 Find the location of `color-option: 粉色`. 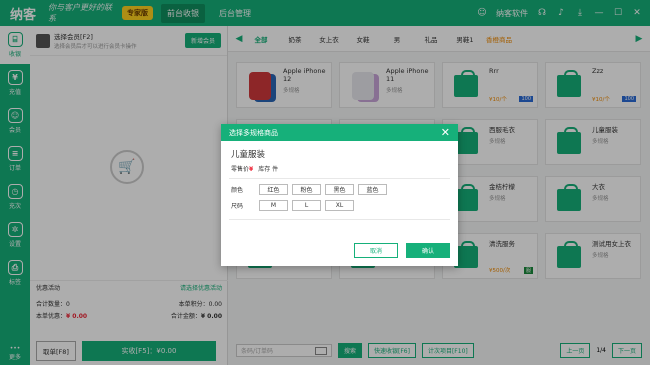

color-option: 粉色 is located at coordinates (306, 189).